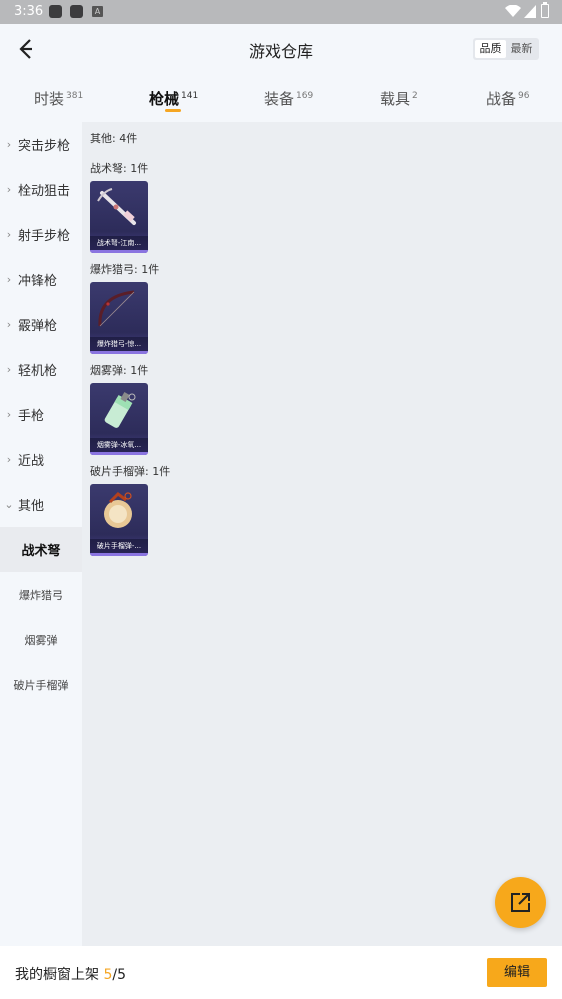 The image size is (562, 999). I want to click on status-bar: 3:36 A, so click(281, 12).